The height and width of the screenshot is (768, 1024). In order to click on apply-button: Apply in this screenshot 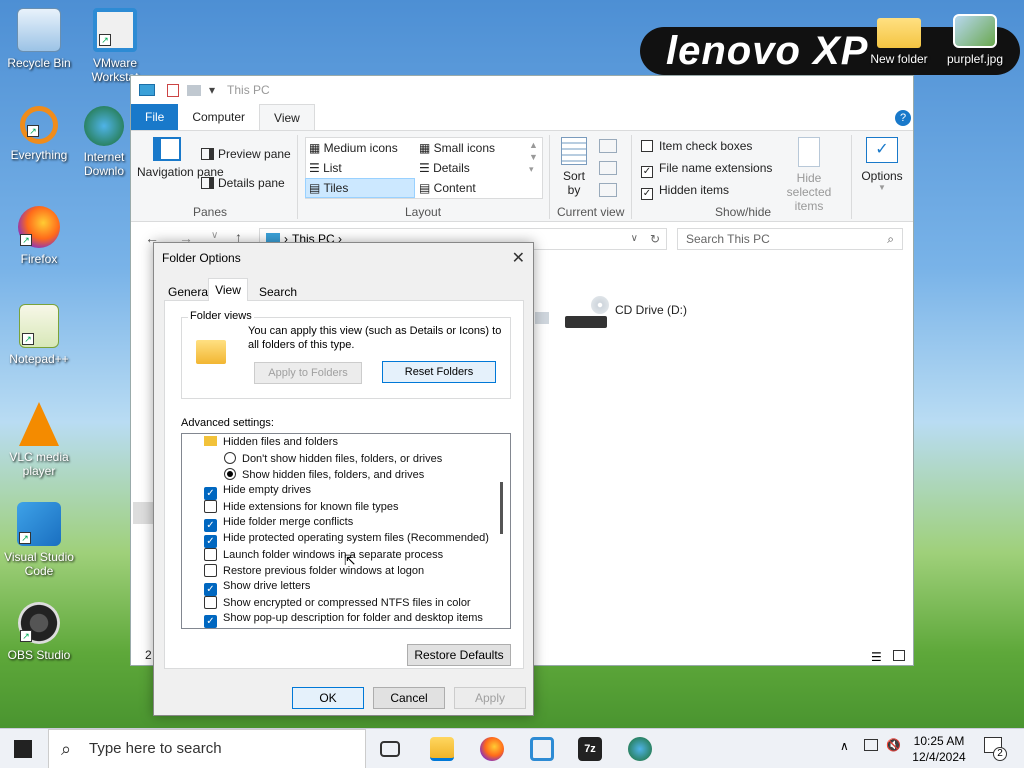, I will do `click(490, 698)`.